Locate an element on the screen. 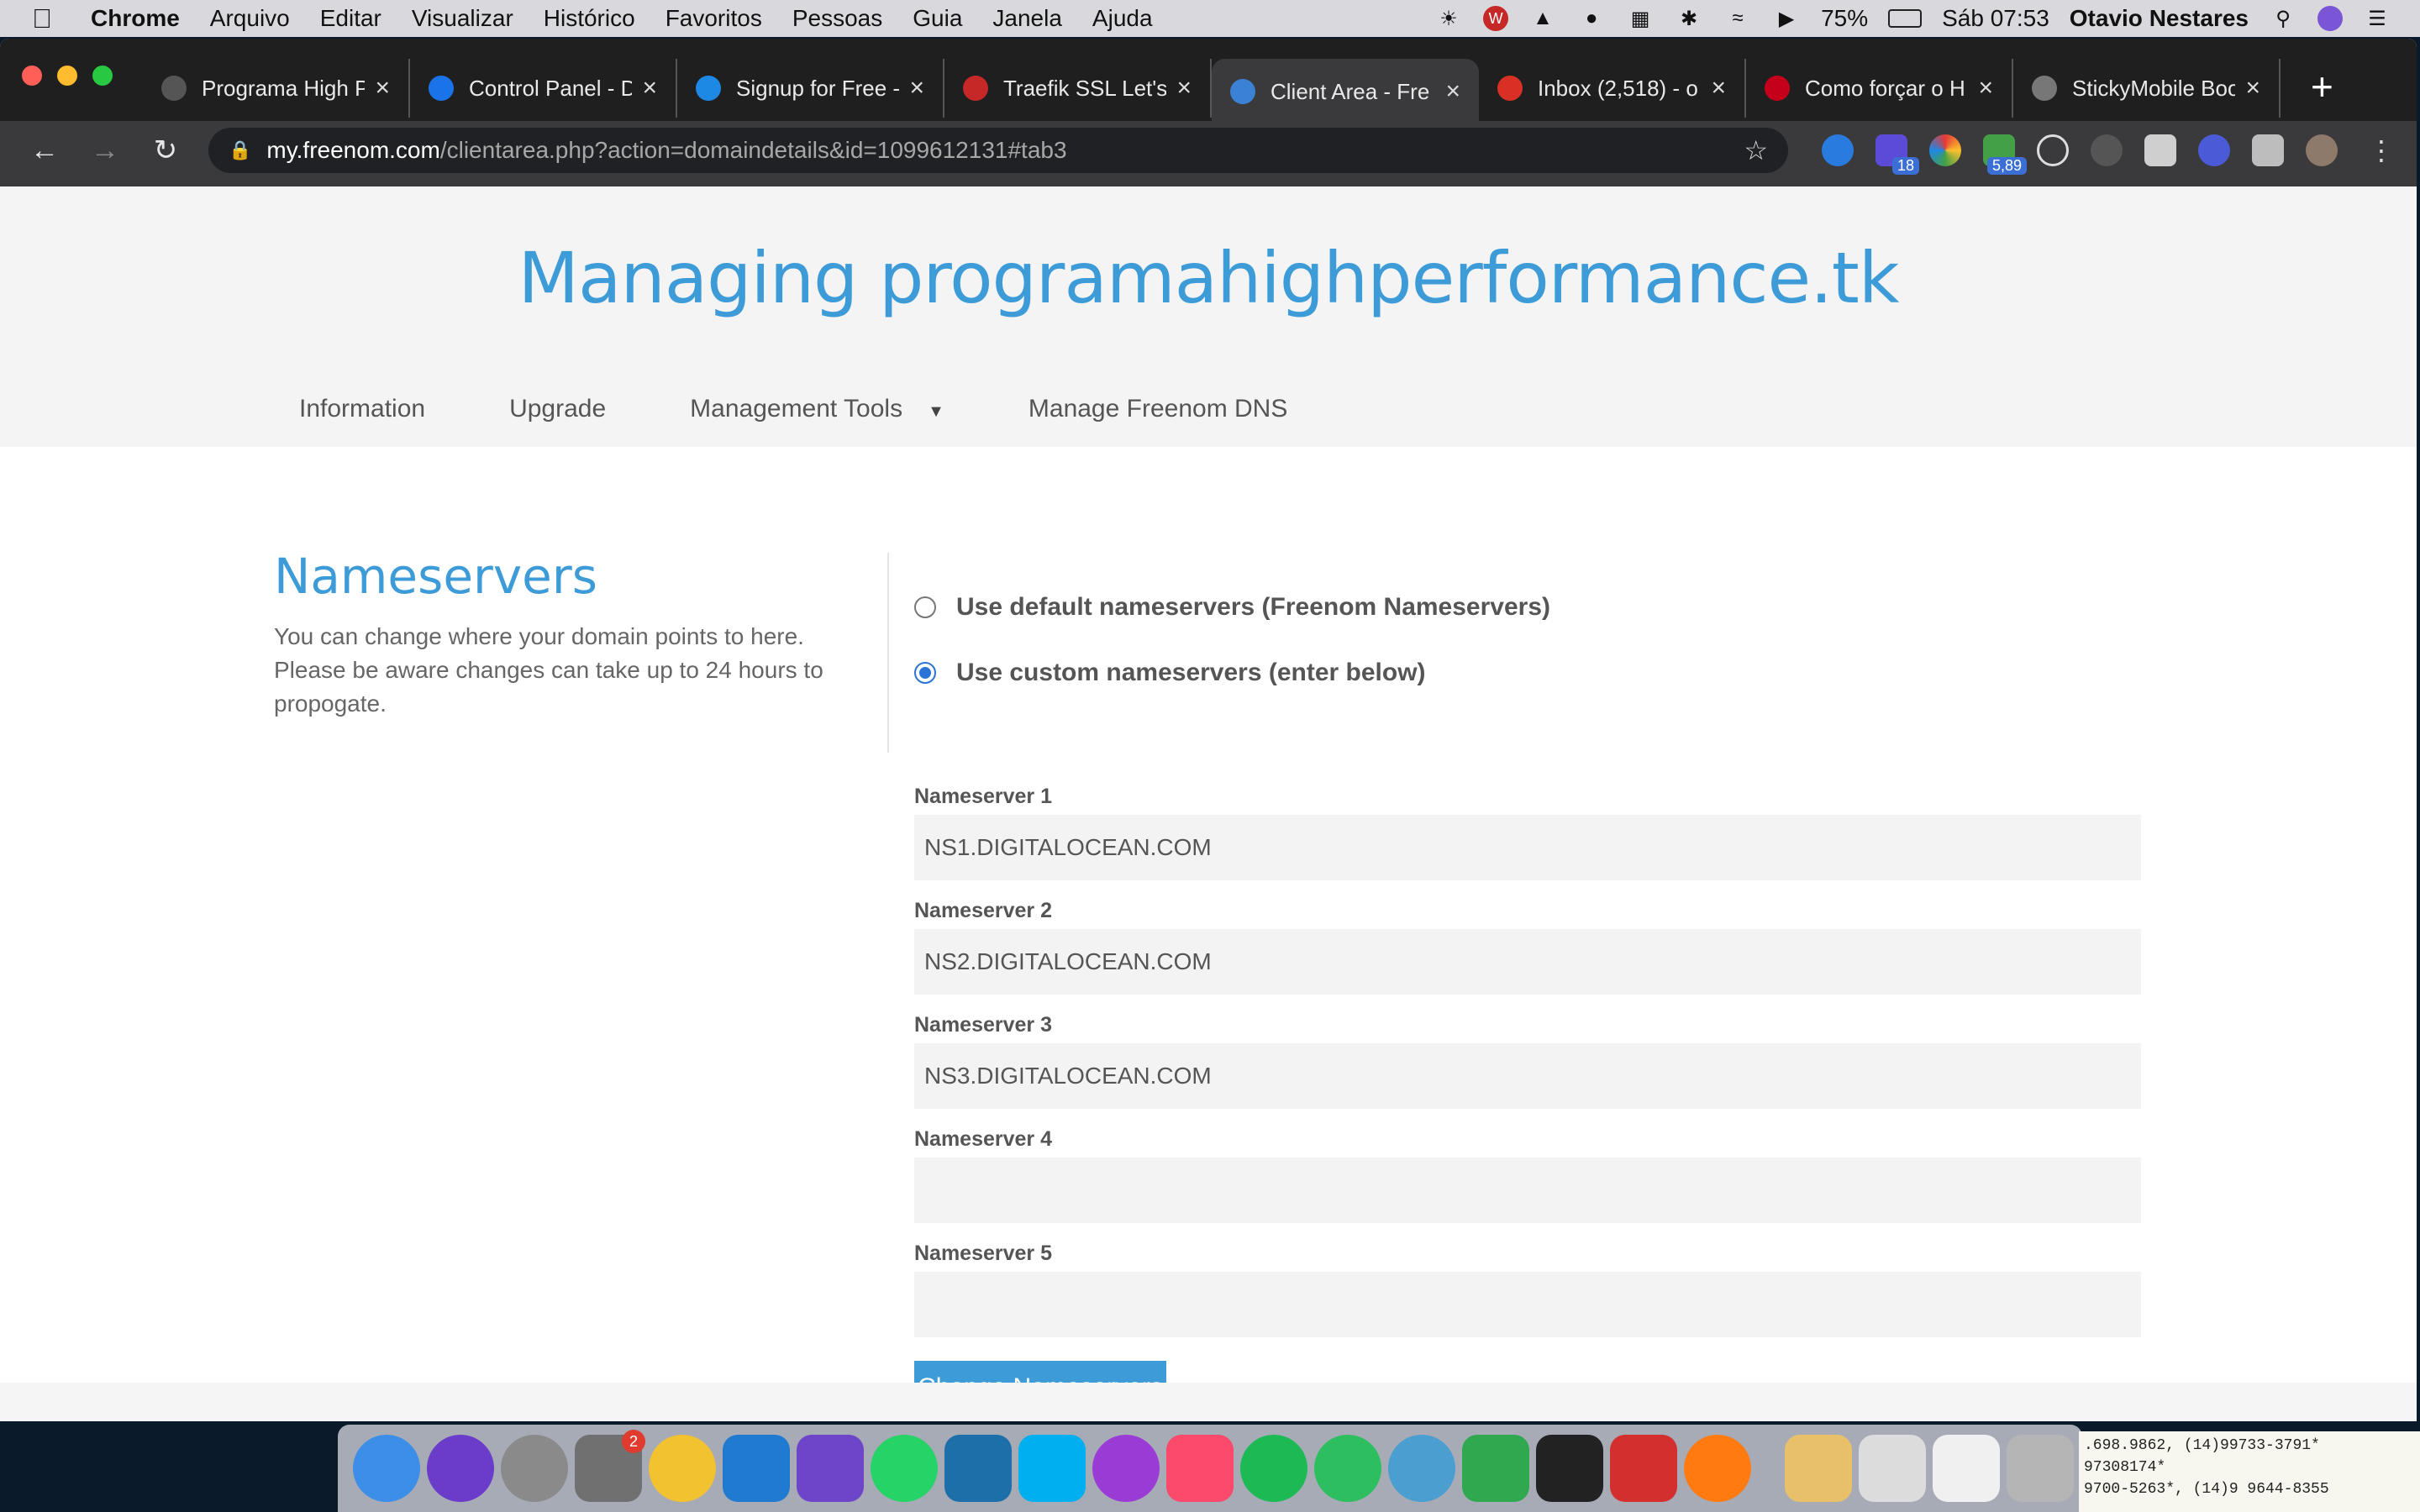 The height and width of the screenshot is (1512, 2420). menu-pessoas: Pessoas is located at coordinates (837, 18).